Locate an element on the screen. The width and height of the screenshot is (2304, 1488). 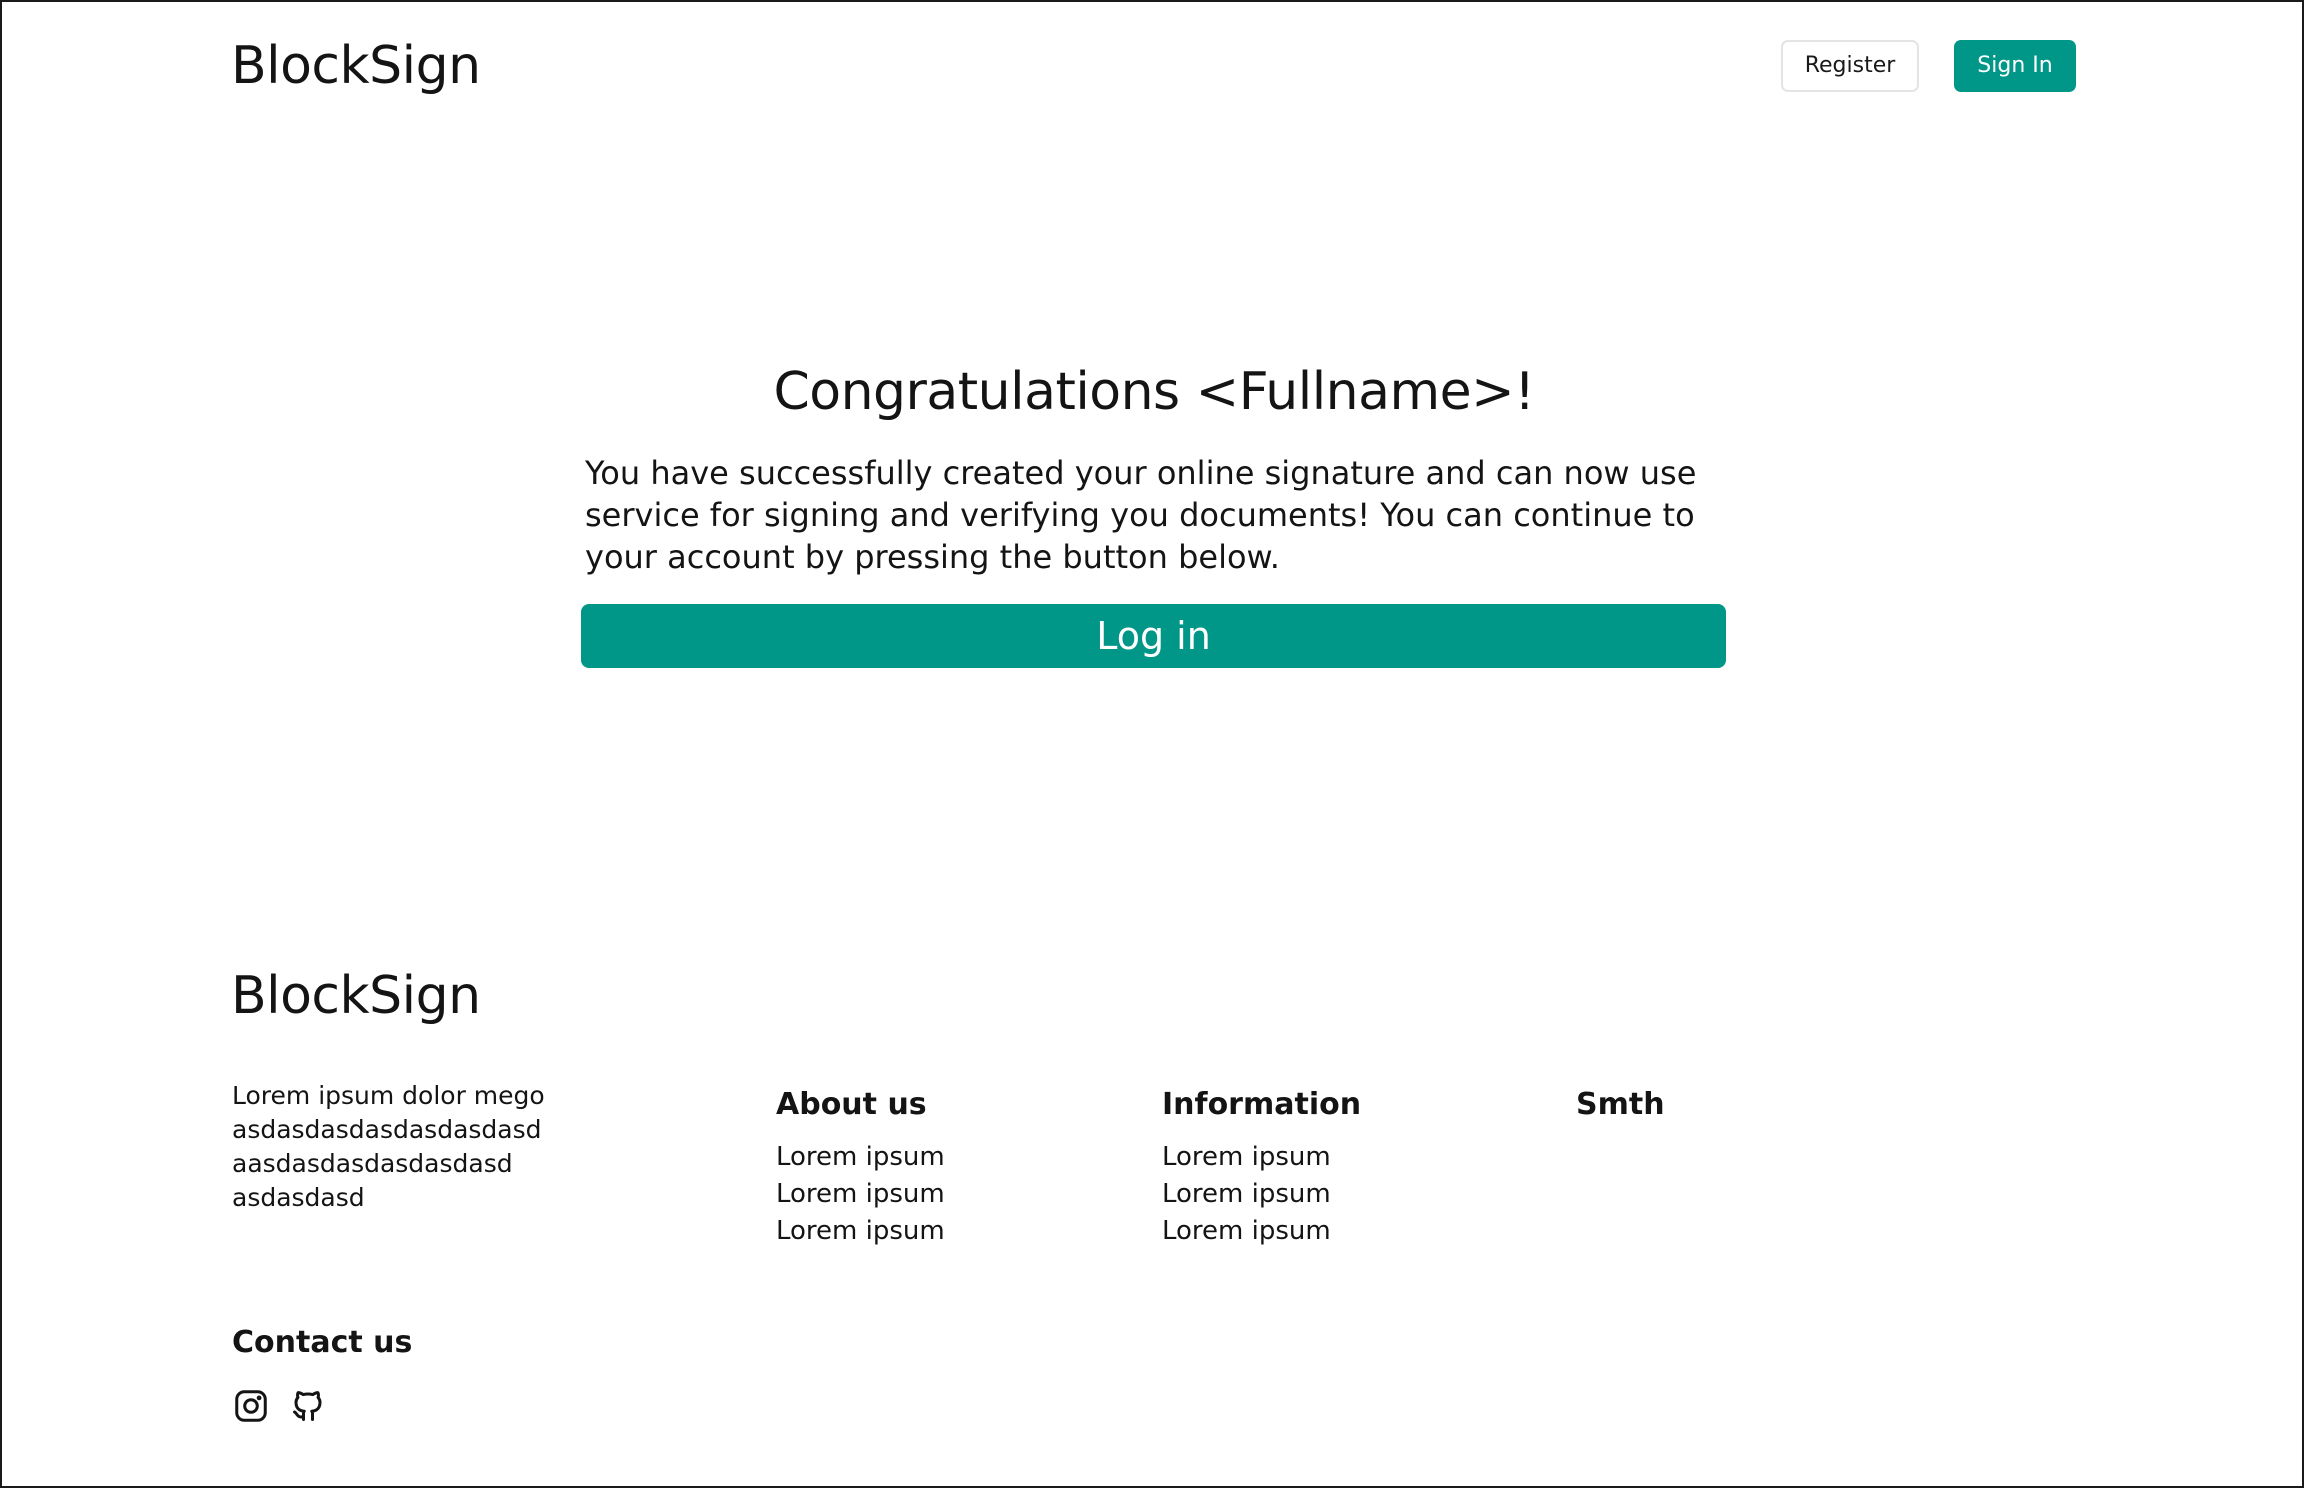
header-logo: BlockSign is located at coordinates (356, 66).